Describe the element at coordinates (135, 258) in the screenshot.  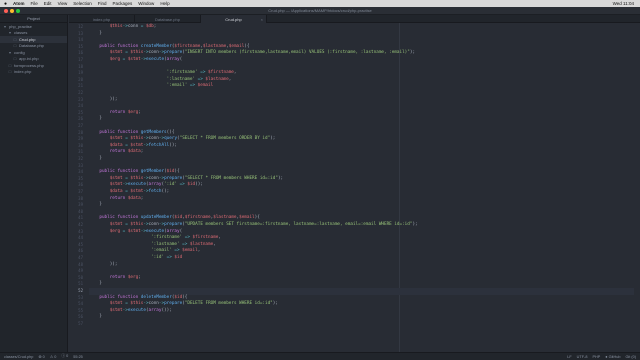
I see `code-line: ':id' => $id` at that location.